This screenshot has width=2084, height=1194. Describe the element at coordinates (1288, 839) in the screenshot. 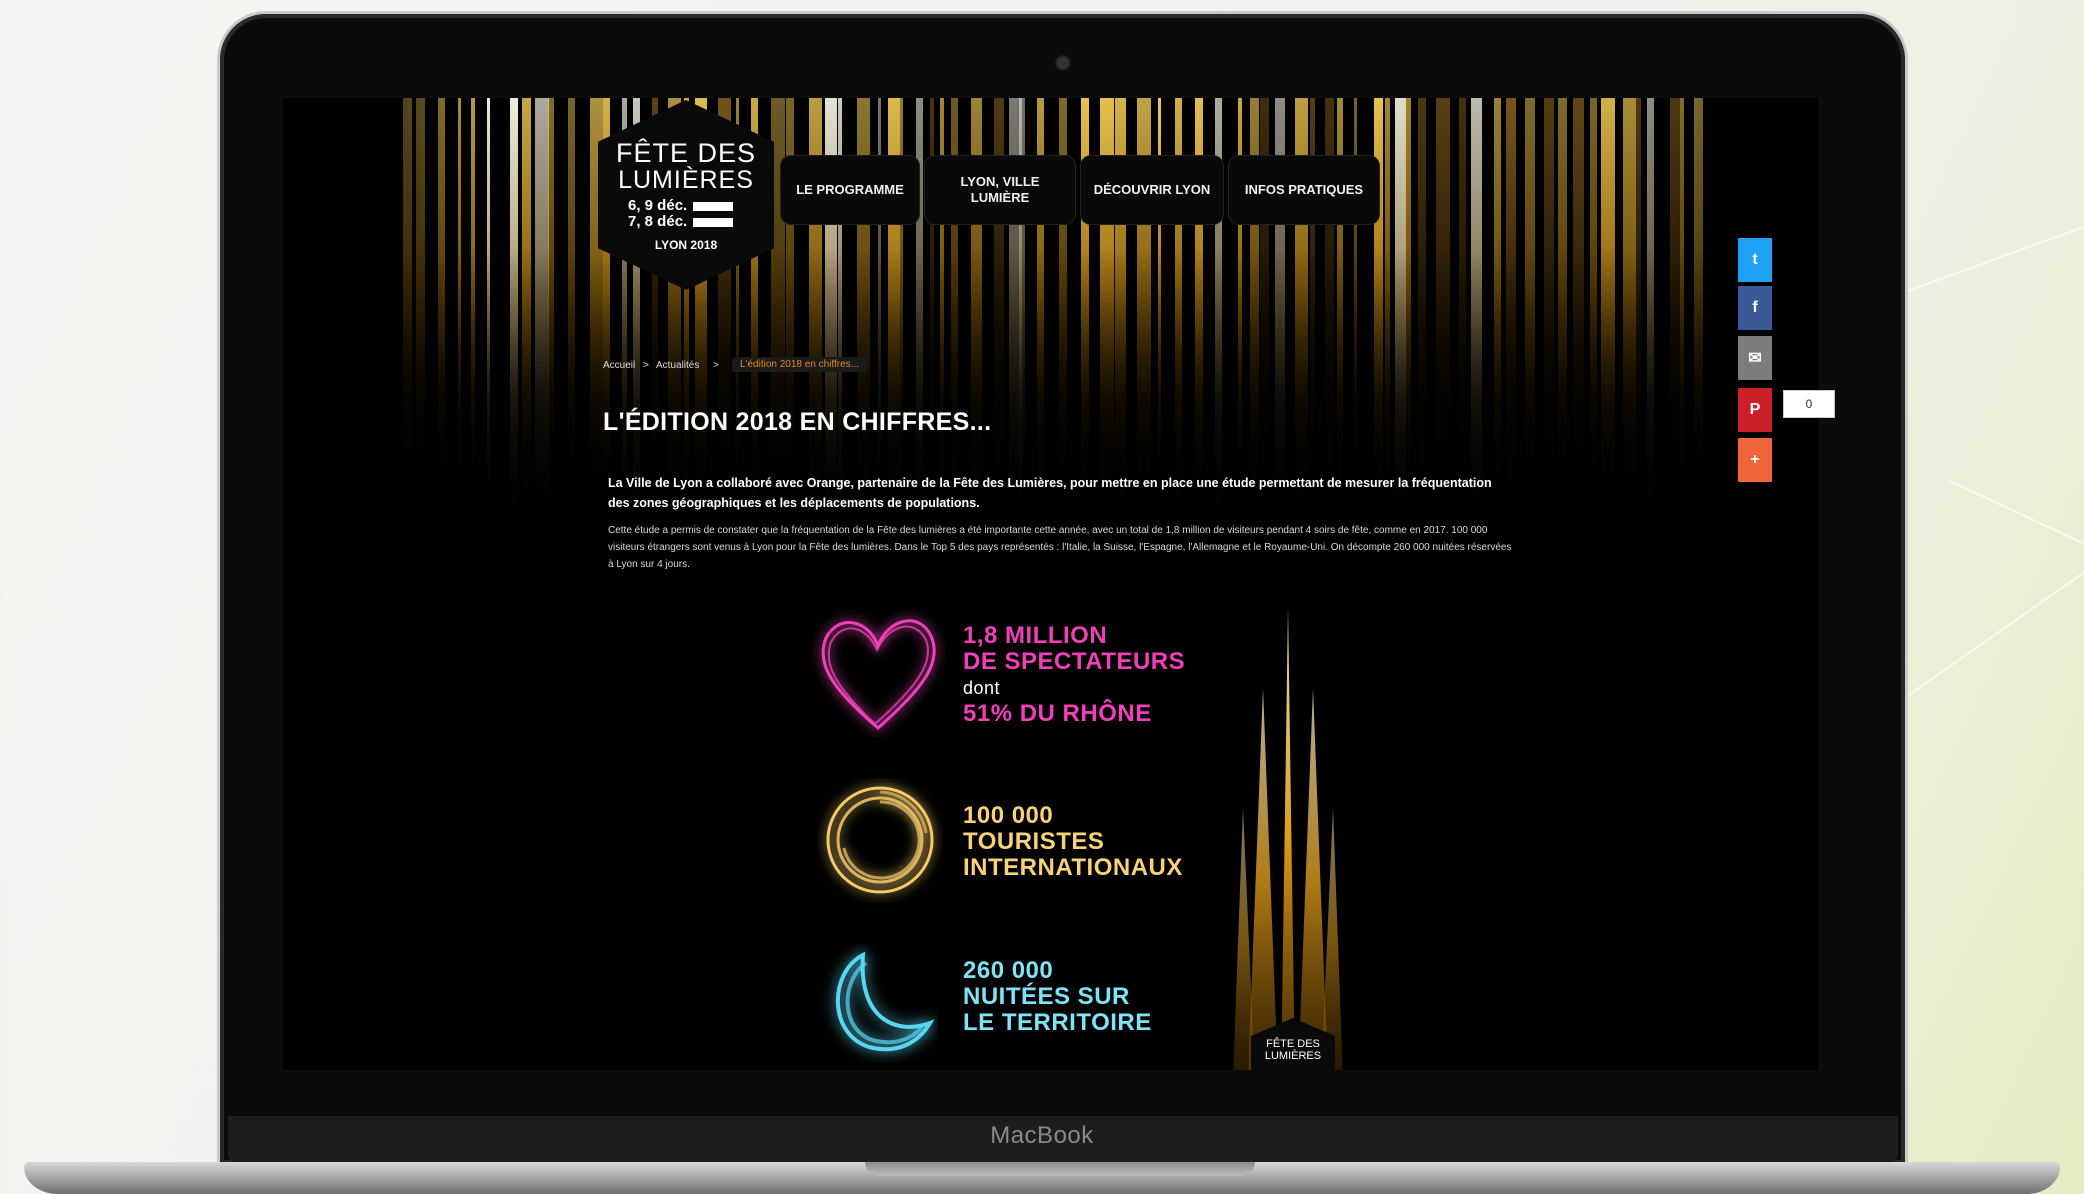

I see `light-beam-graphic` at that location.